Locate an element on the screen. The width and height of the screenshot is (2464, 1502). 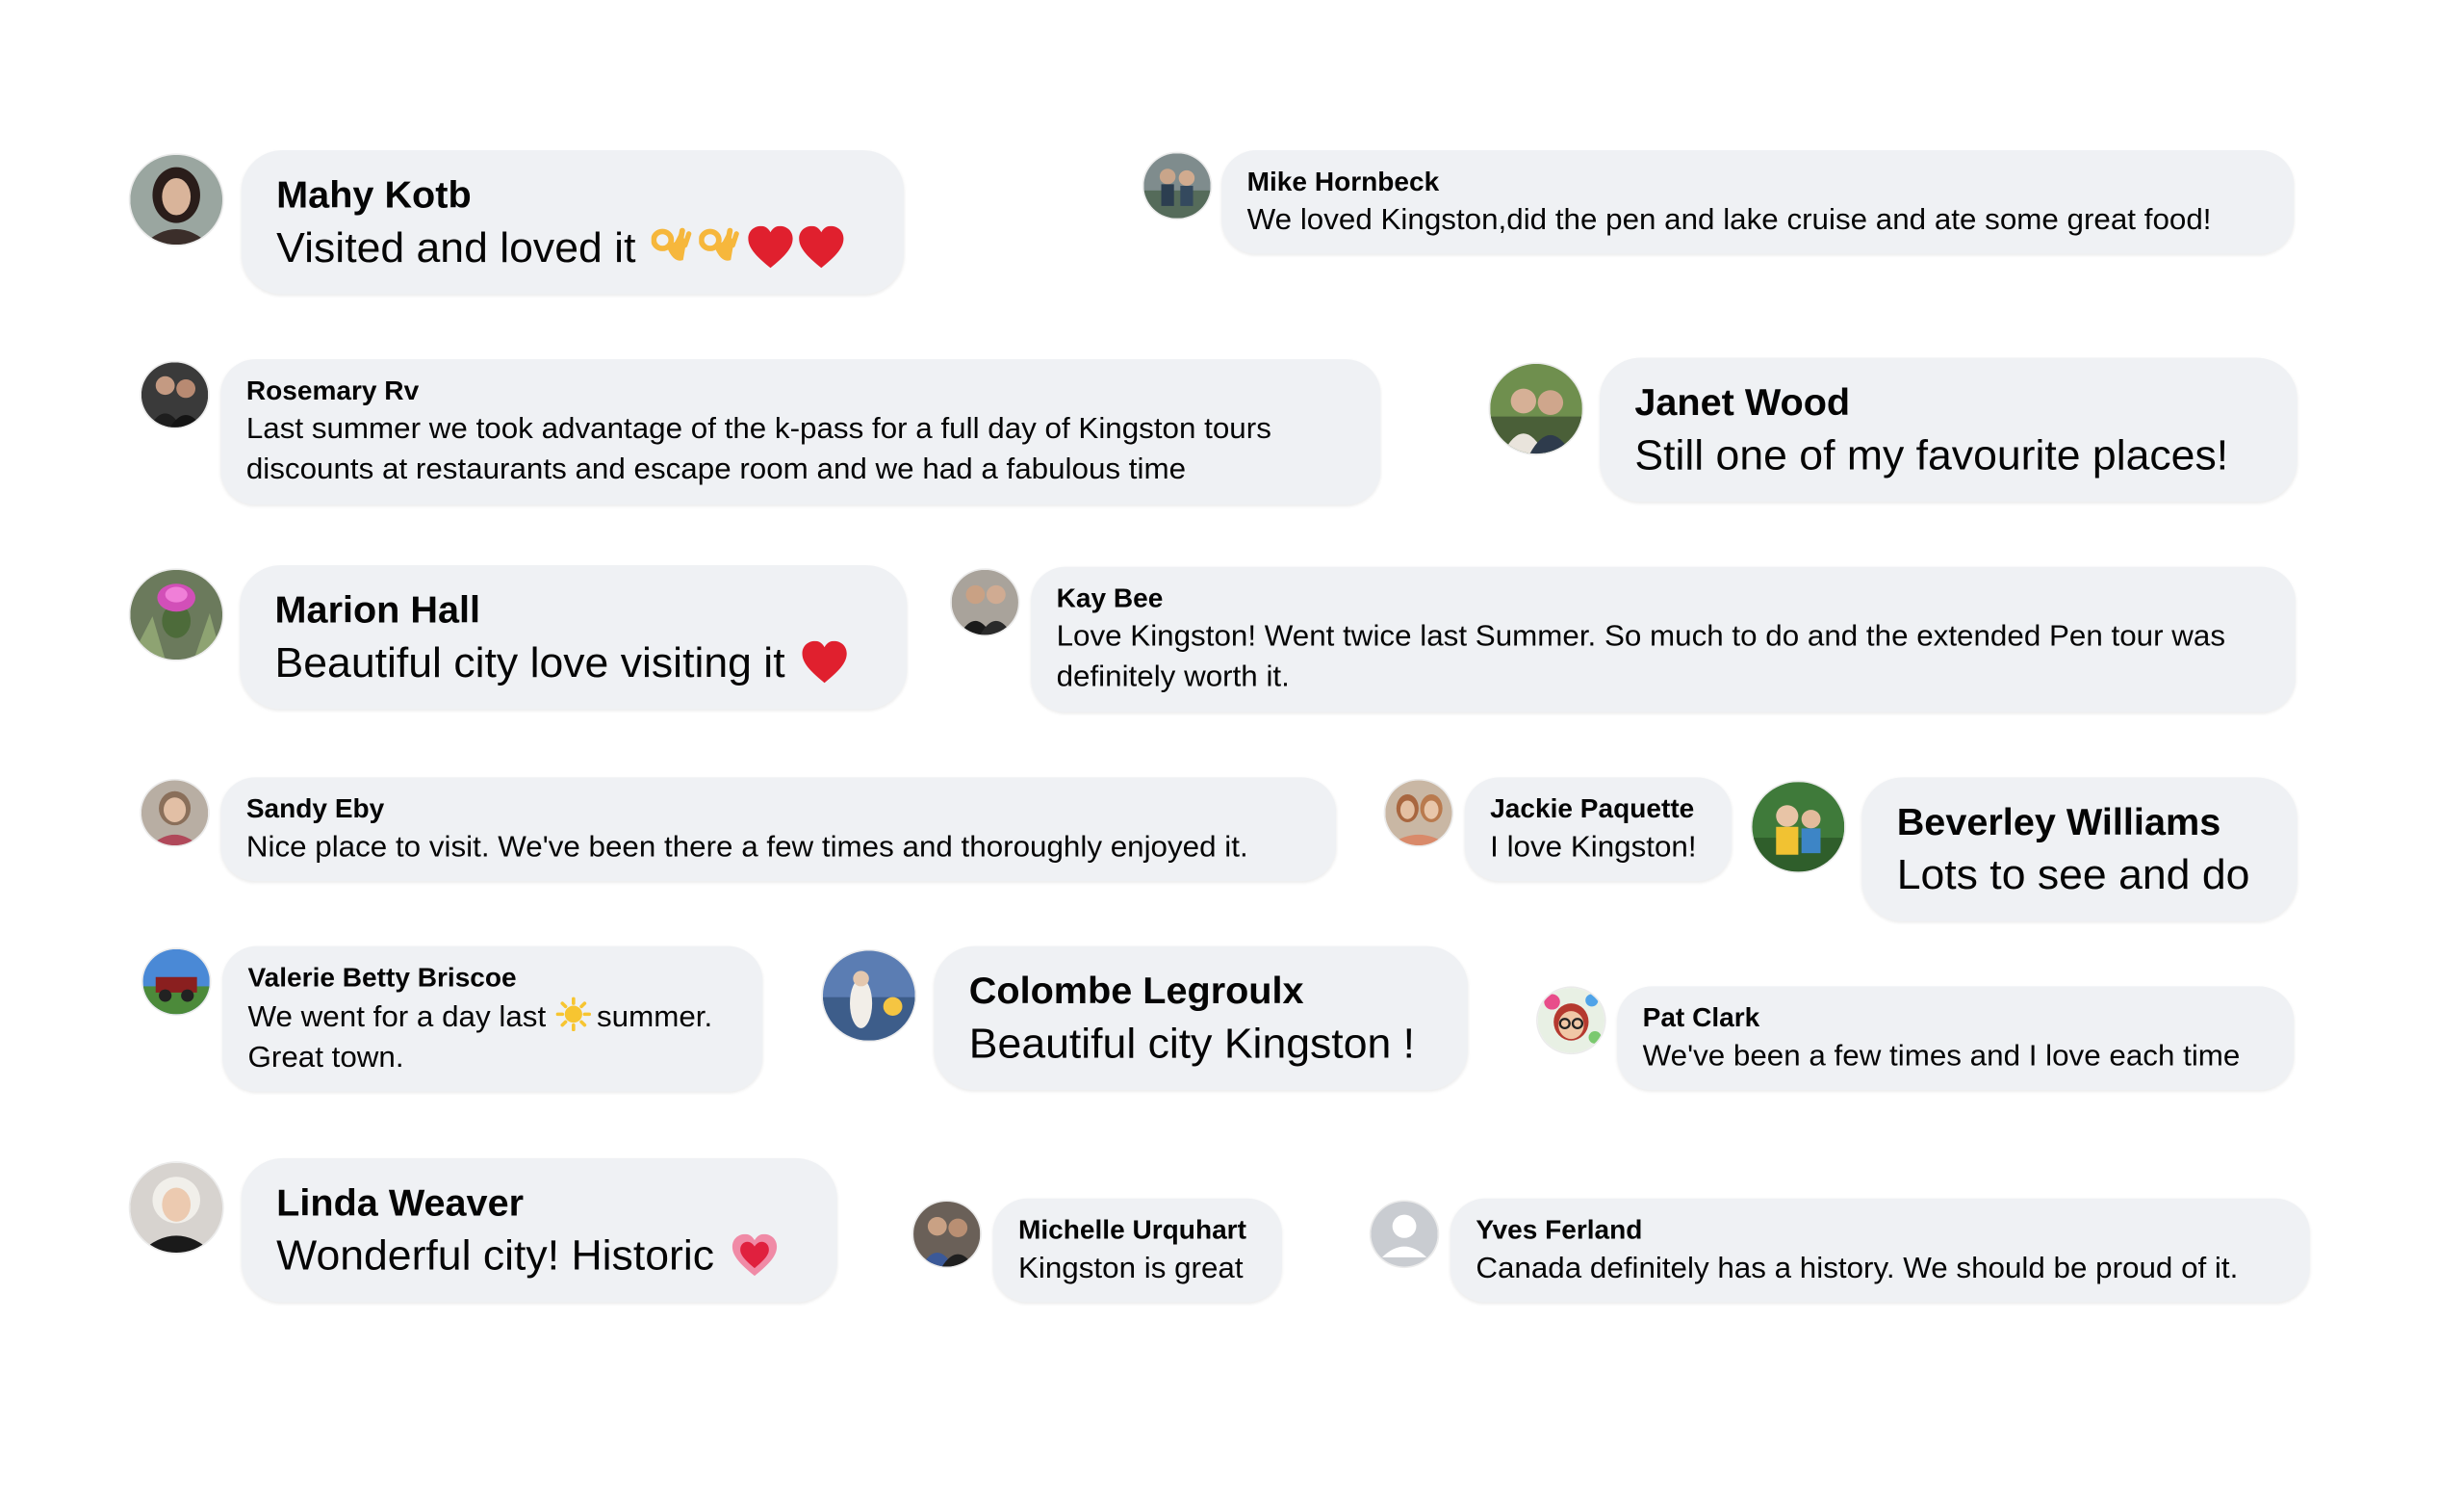
comment-text: Beautiful city love visiting it is located at coordinates (574, 662).